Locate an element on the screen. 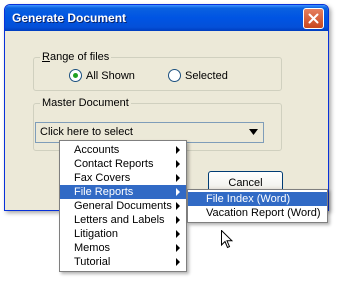 This screenshot has height=297, width=351. menu-item-label: Accounts is located at coordinates (97, 150).